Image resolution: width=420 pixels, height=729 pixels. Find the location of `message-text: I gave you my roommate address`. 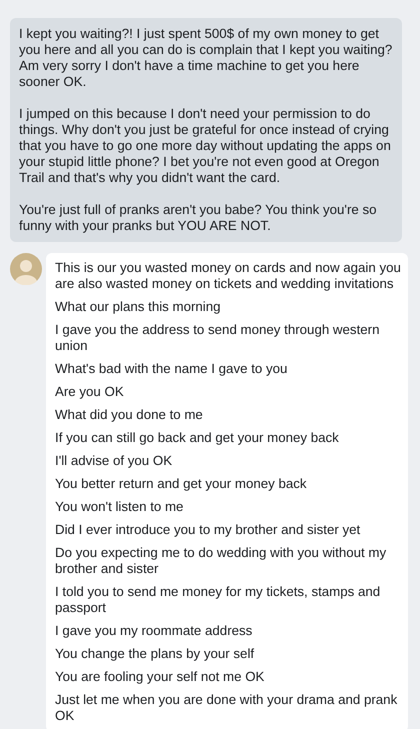

message-text: I gave you my roommate address is located at coordinates (154, 631).